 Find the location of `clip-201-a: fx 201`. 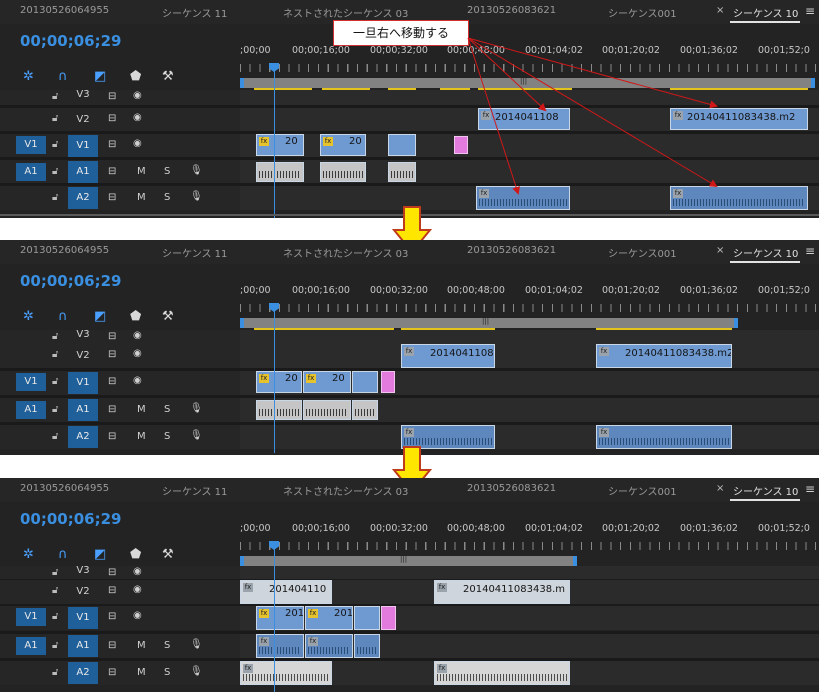

clip-201-a: fx 201 is located at coordinates (280, 618).